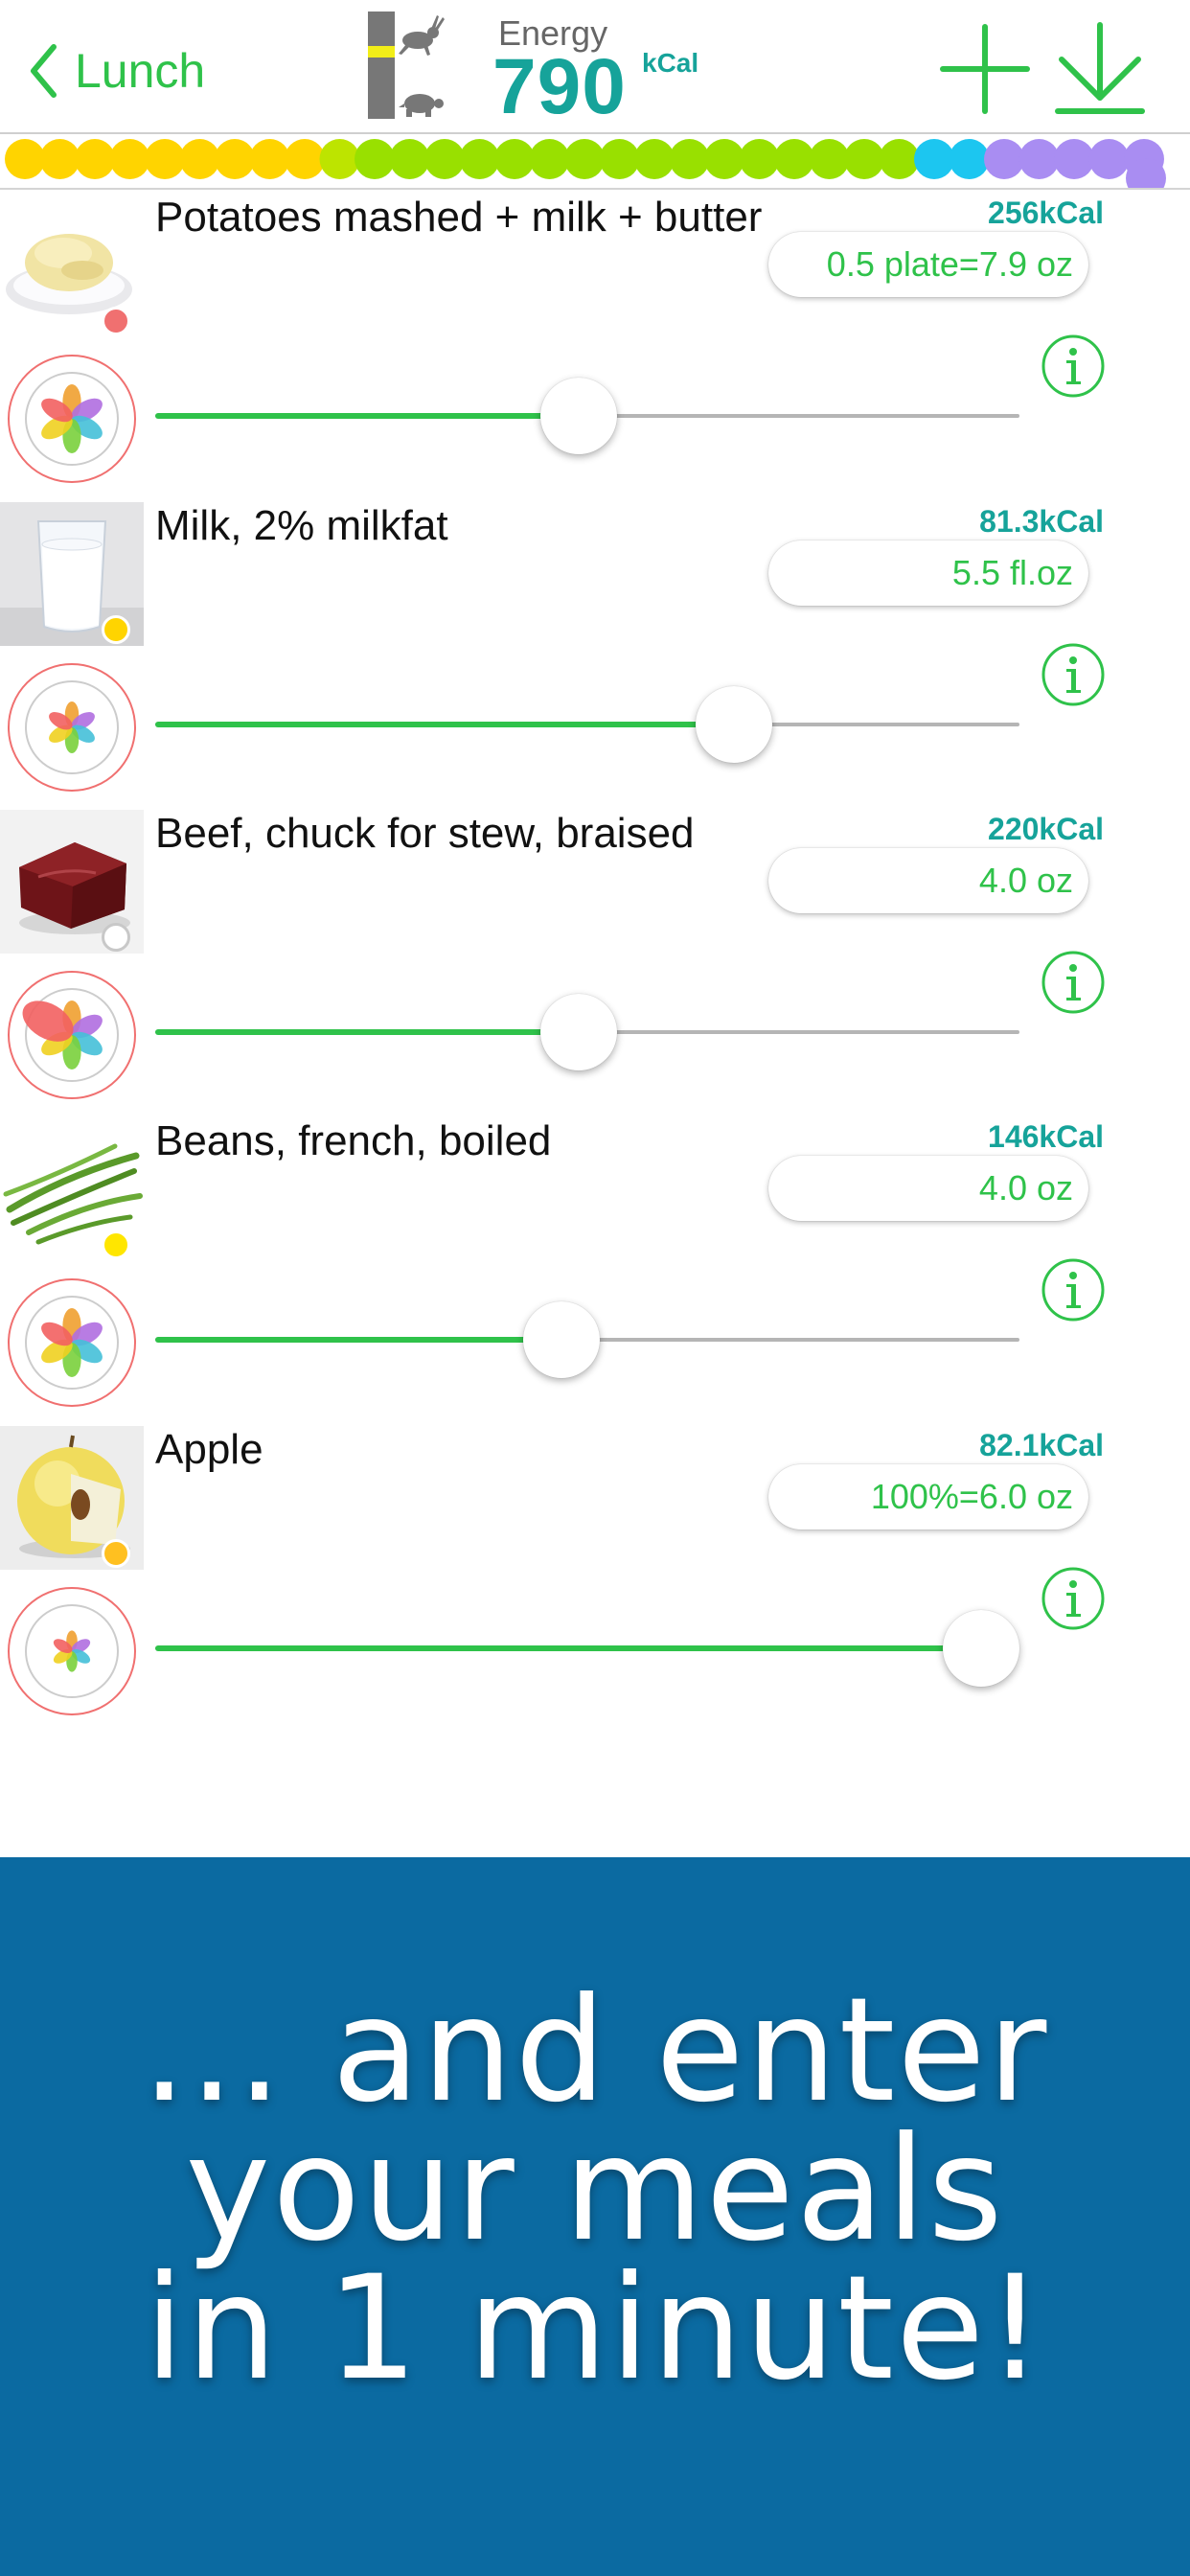 This screenshot has width=1190, height=2576. Describe the element at coordinates (1041, 521) in the screenshot. I see `food-kcal: 81.3kCal` at that location.